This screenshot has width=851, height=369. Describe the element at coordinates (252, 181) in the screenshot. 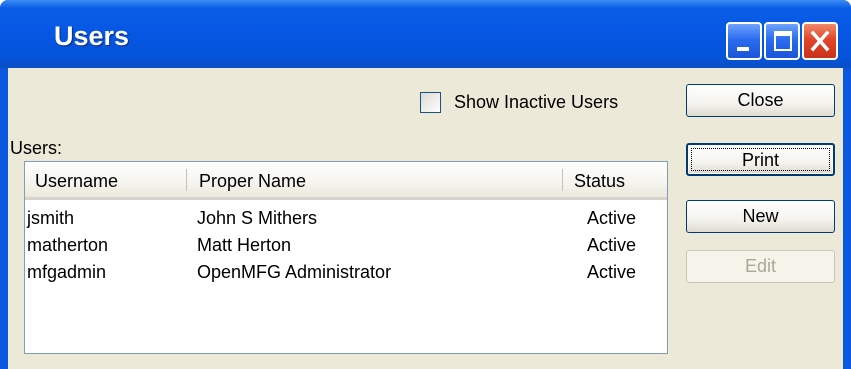

I see `column-header-proper-name: Proper Name` at that location.